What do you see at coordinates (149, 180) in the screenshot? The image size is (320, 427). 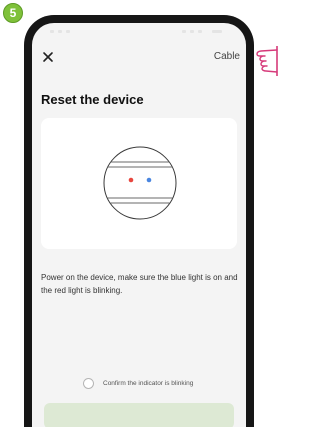 I see `blue-light-icon` at bounding box center [149, 180].